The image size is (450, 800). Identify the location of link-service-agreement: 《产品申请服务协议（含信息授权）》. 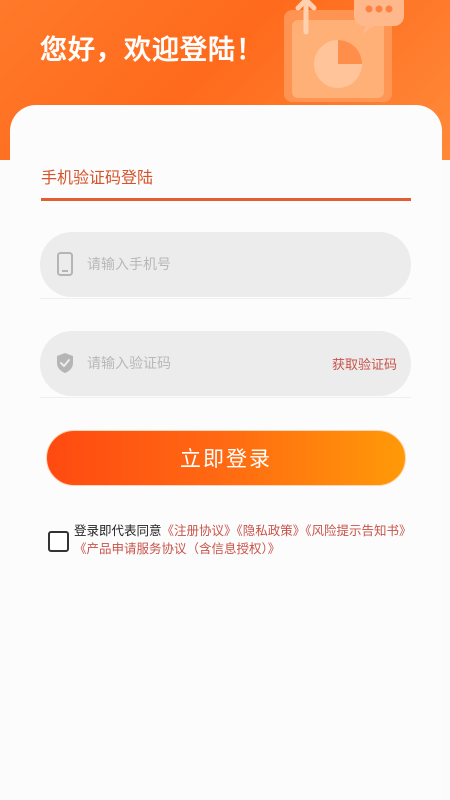
(177, 548).